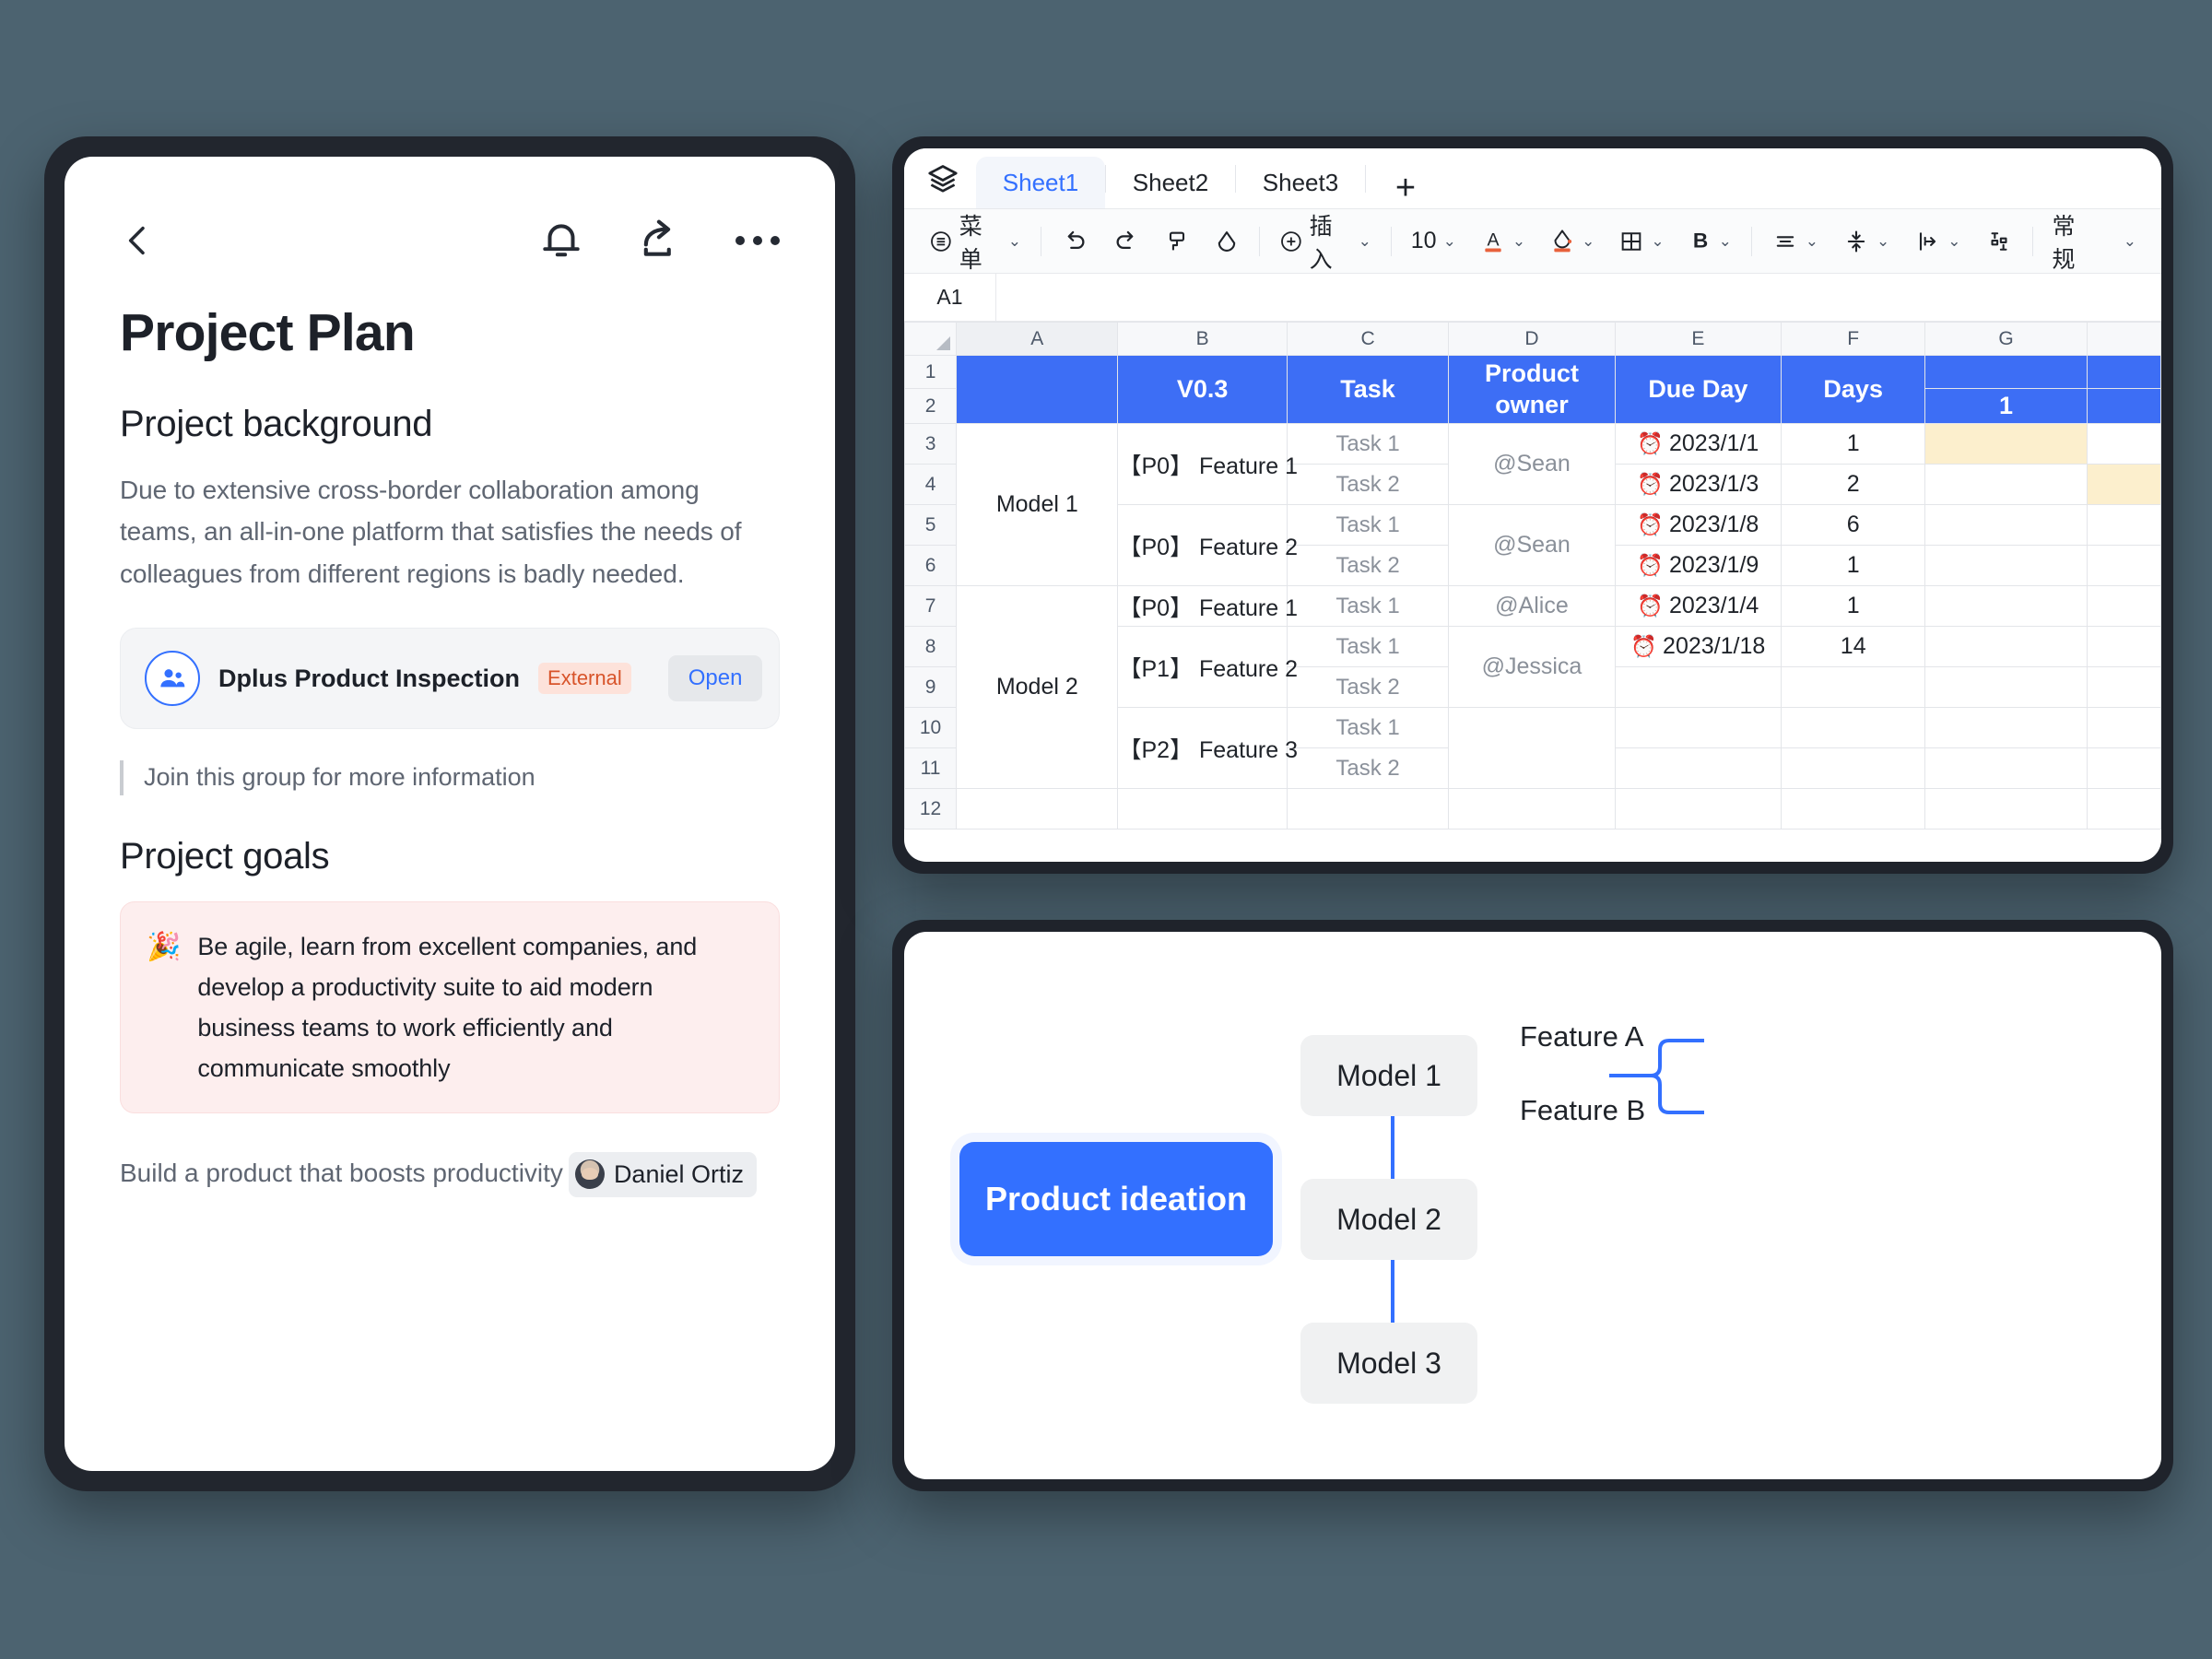 This screenshot has width=2212, height=1659. What do you see at coordinates (1853, 809) in the screenshot?
I see `cell-f-r12` at bounding box center [1853, 809].